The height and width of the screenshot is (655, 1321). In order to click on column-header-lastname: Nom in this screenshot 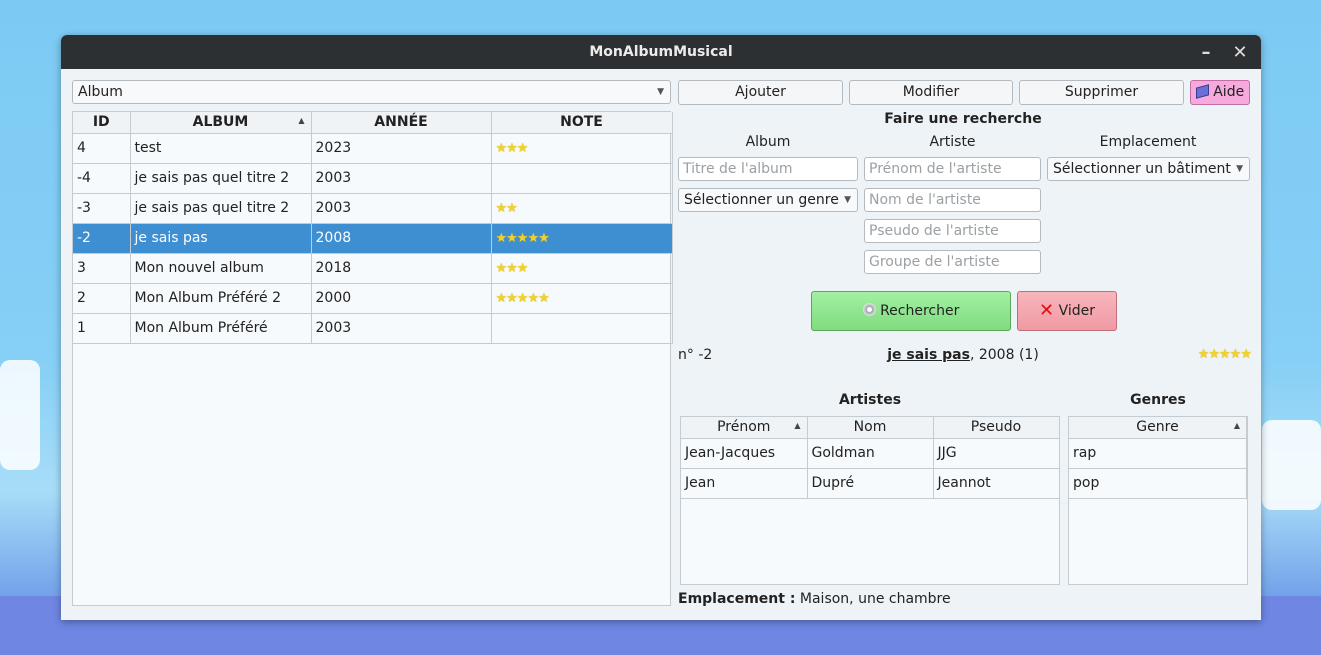, I will do `click(870, 428)`.